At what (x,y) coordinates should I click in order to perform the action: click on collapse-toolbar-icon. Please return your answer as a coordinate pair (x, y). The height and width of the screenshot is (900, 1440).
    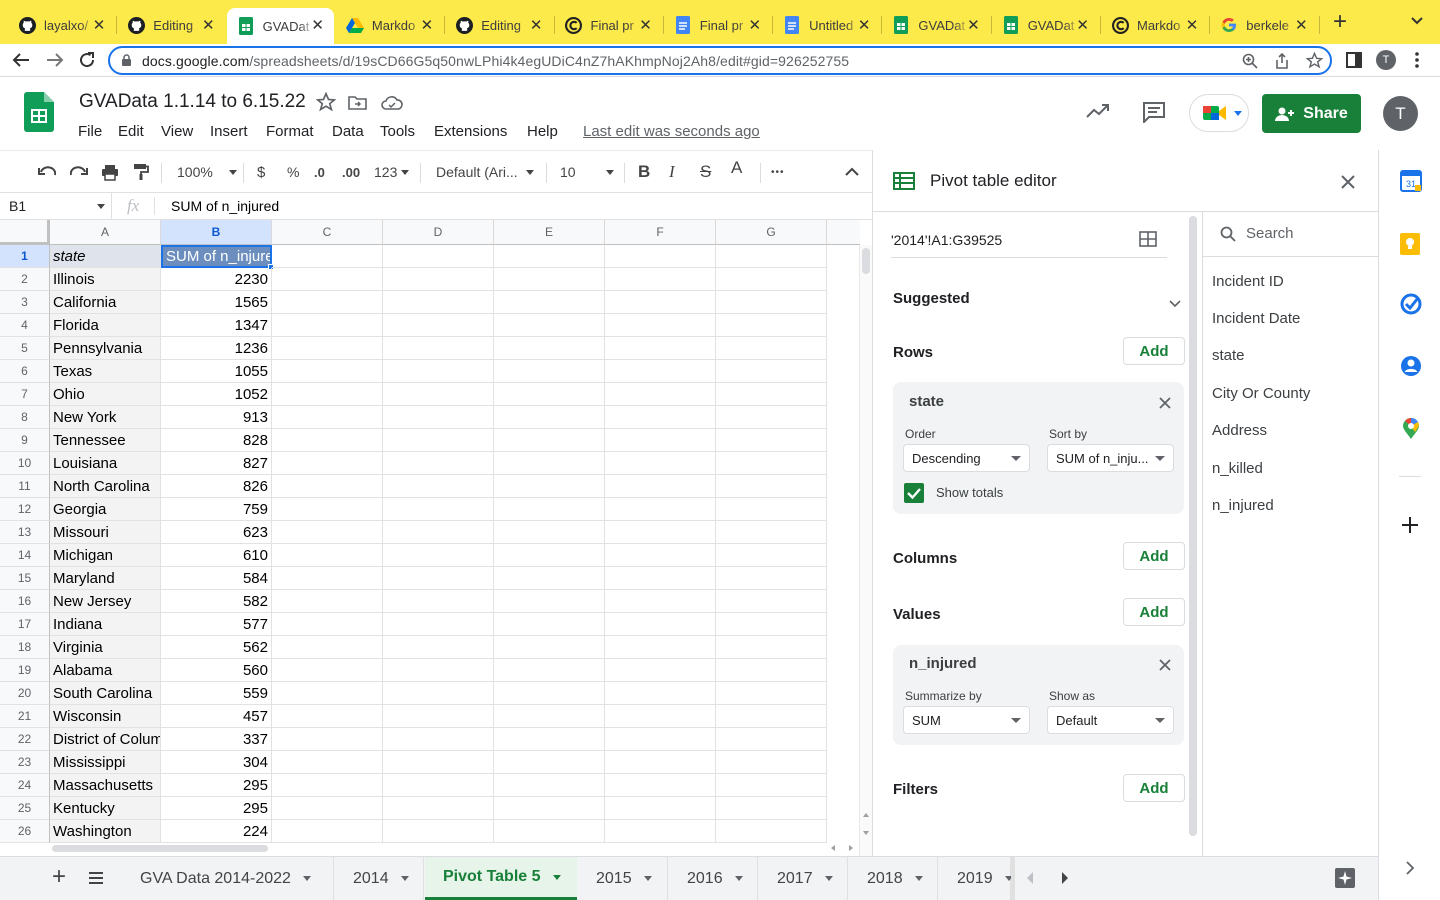
    Looking at the image, I should click on (852, 172).